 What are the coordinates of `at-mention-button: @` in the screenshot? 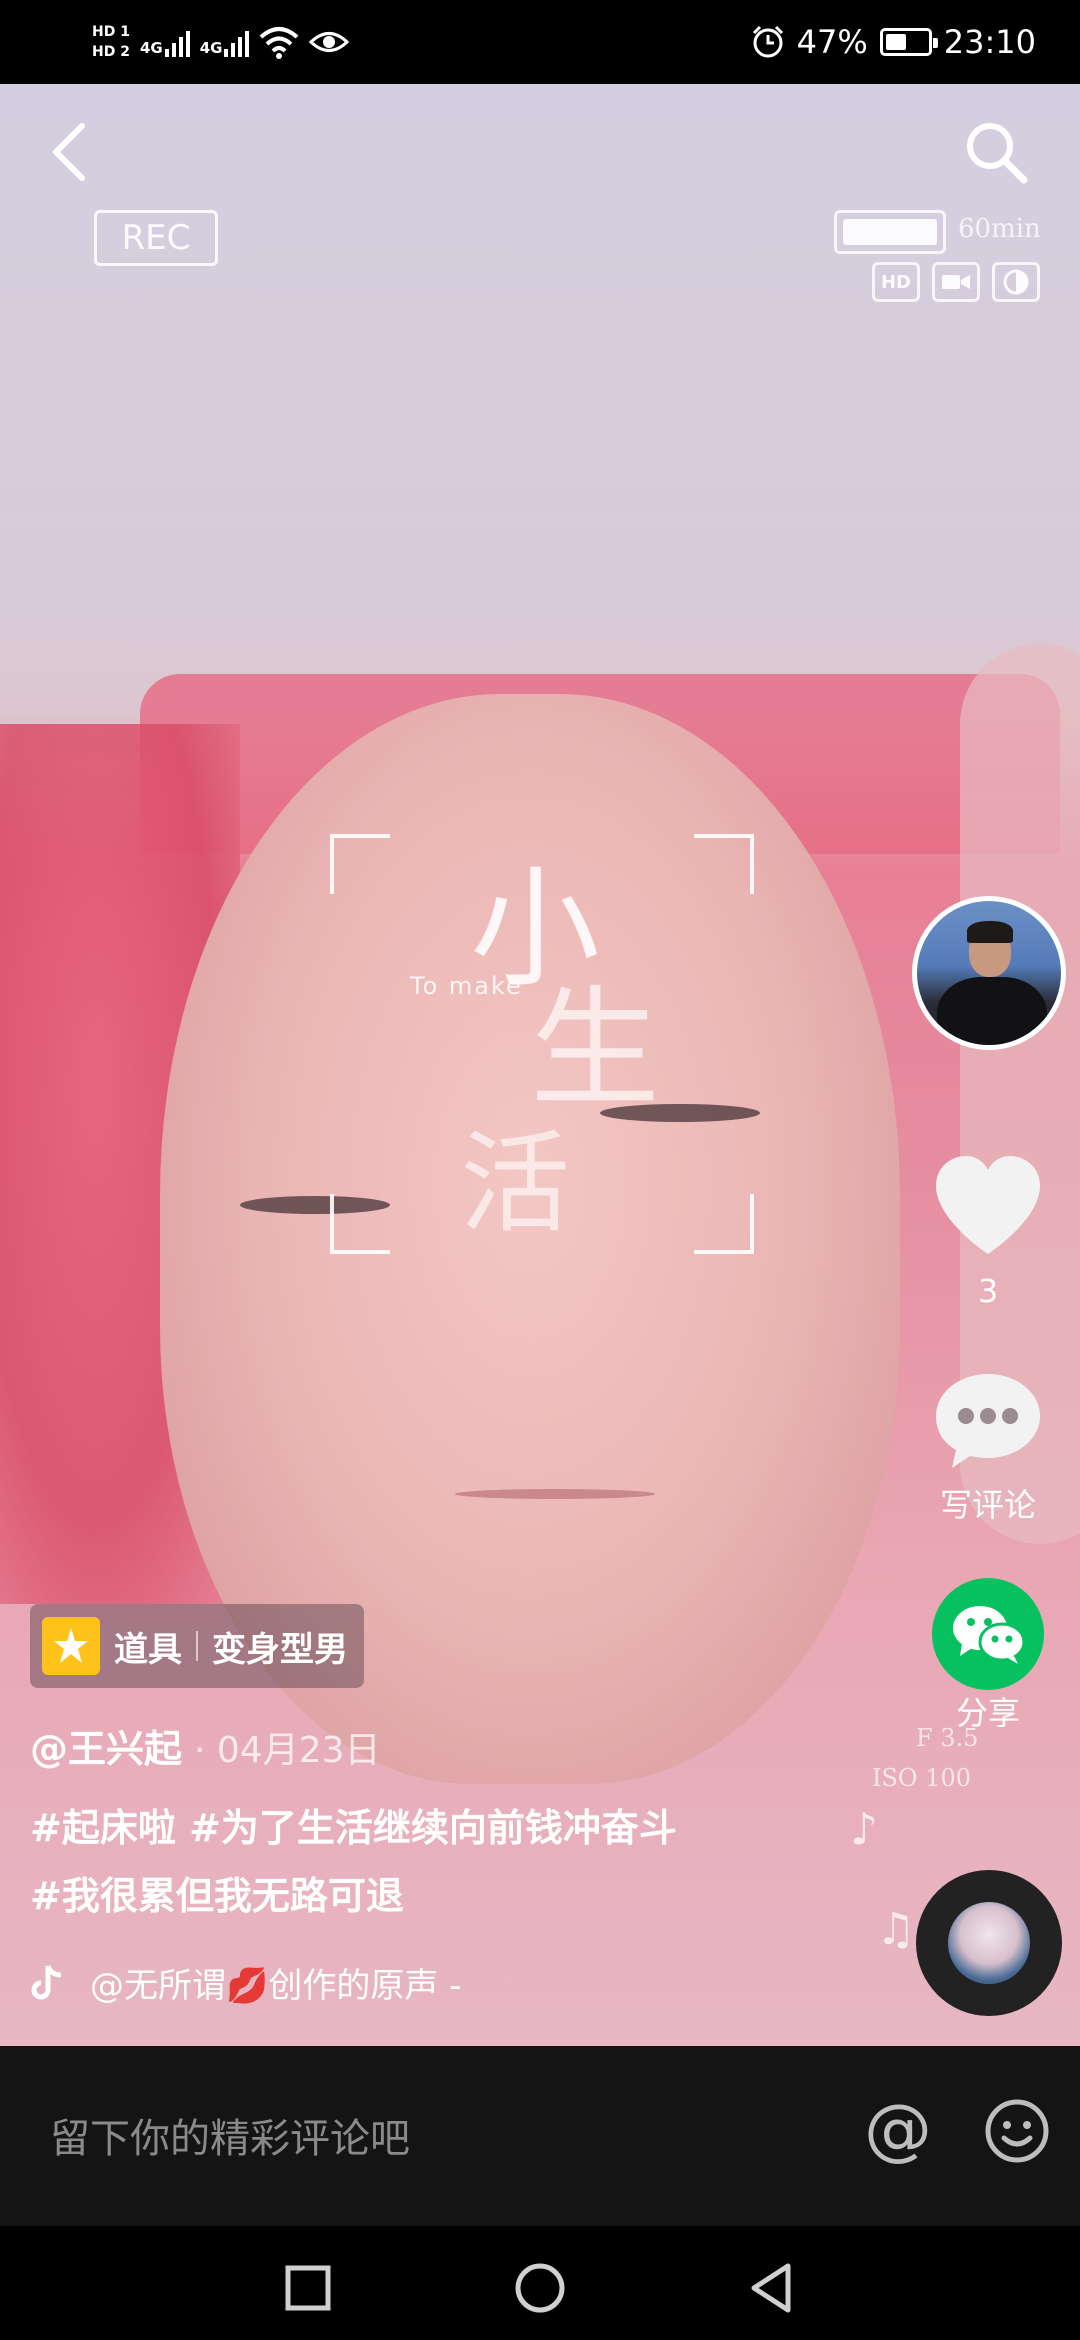 It's located at (898, 2130).